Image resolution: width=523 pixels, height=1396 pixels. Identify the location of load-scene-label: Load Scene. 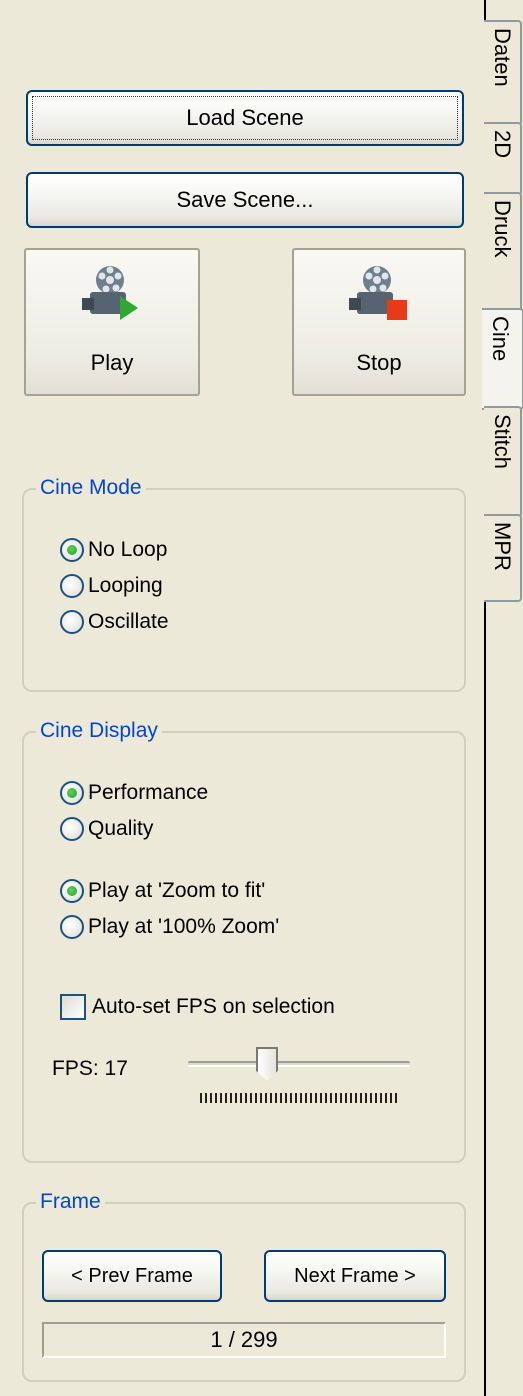
(245, 117).